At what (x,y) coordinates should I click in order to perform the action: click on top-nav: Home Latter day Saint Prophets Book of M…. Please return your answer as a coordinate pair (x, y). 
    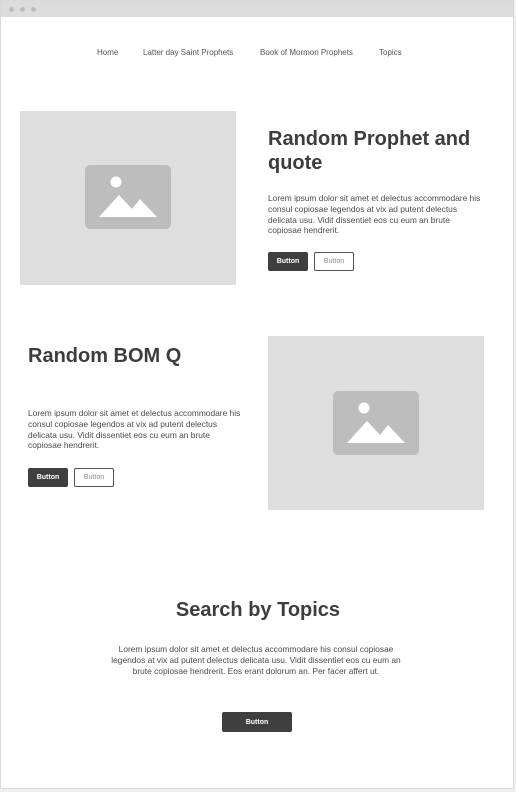
    Looking at the image, I should click on (257, 54).